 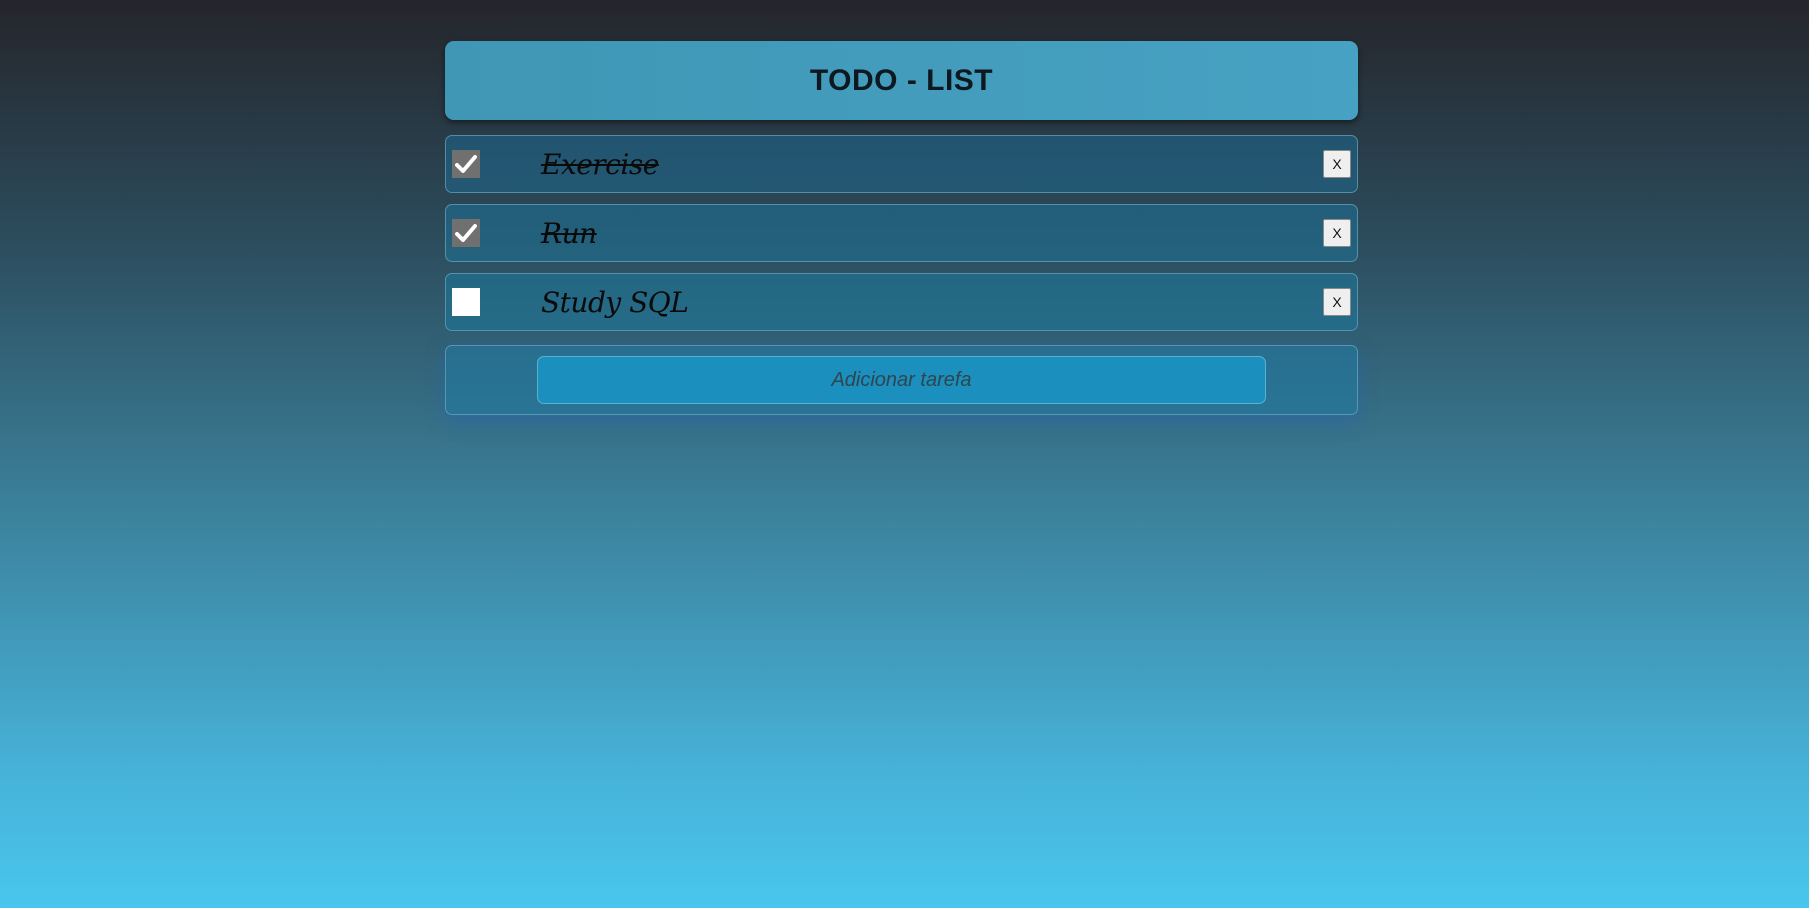 What do you see at coordinates (901, 302) in the screenshot?
I see `task-item: Study SQL X` at bounding box center [901, 302].